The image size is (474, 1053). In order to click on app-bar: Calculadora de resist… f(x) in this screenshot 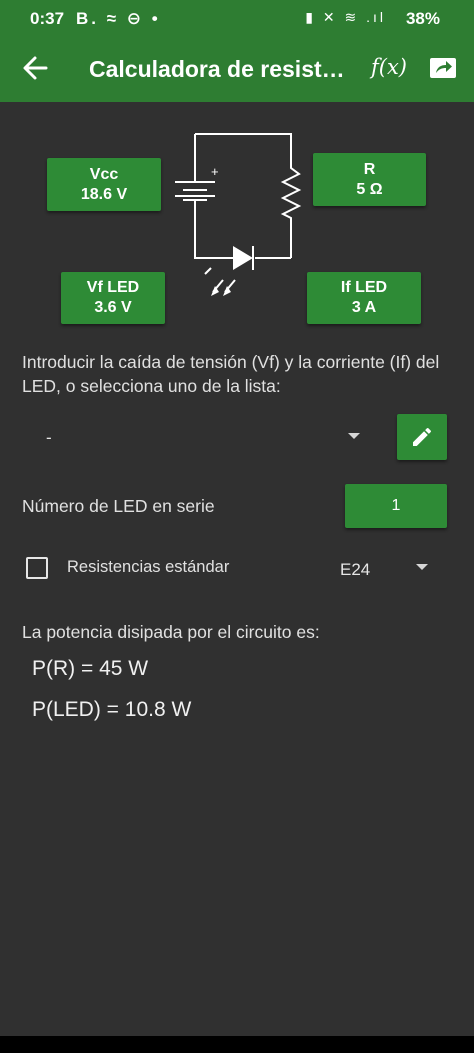, I will do `click(237, 69)`.